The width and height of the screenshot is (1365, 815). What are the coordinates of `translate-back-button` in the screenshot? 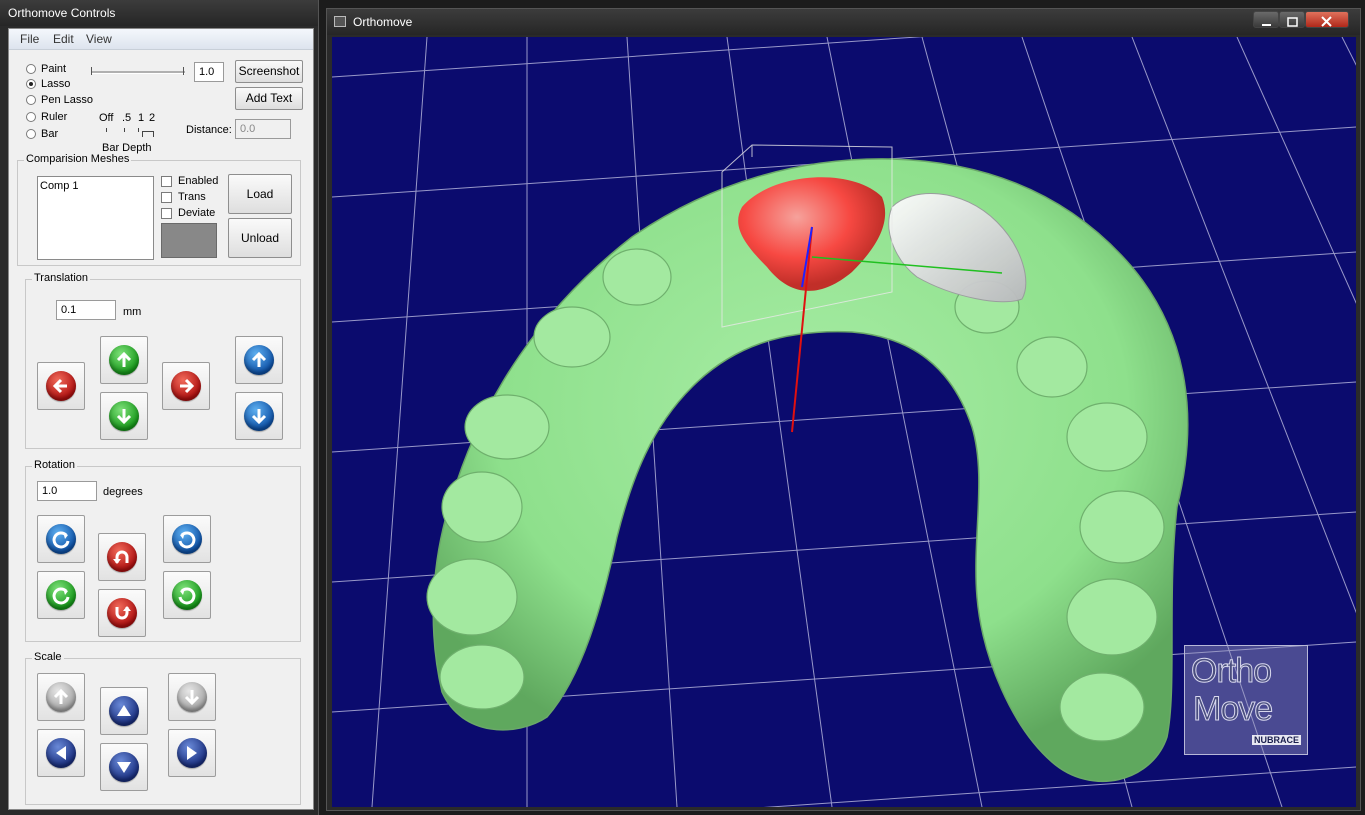 It's located at (259, 416).